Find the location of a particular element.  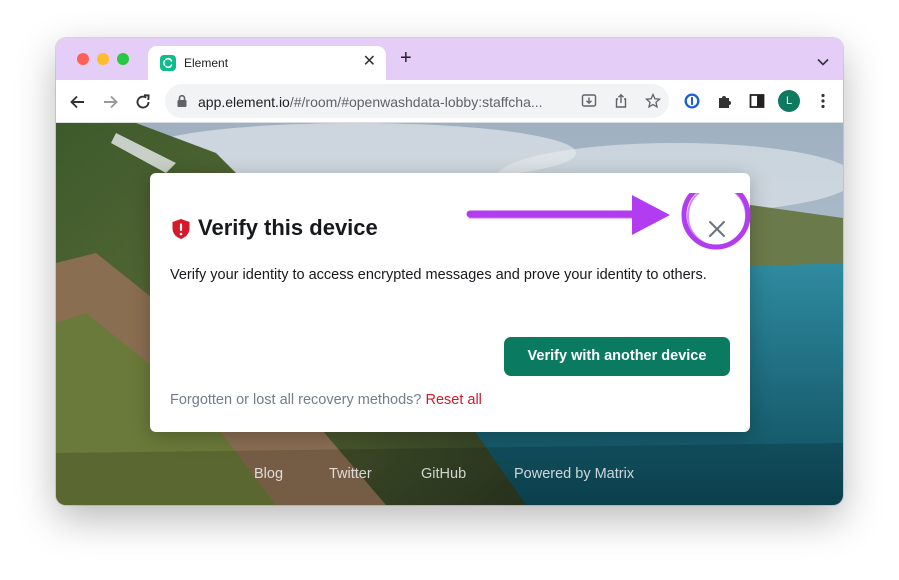

tab-element: Element ✕ is located at coordinates (267, 63).